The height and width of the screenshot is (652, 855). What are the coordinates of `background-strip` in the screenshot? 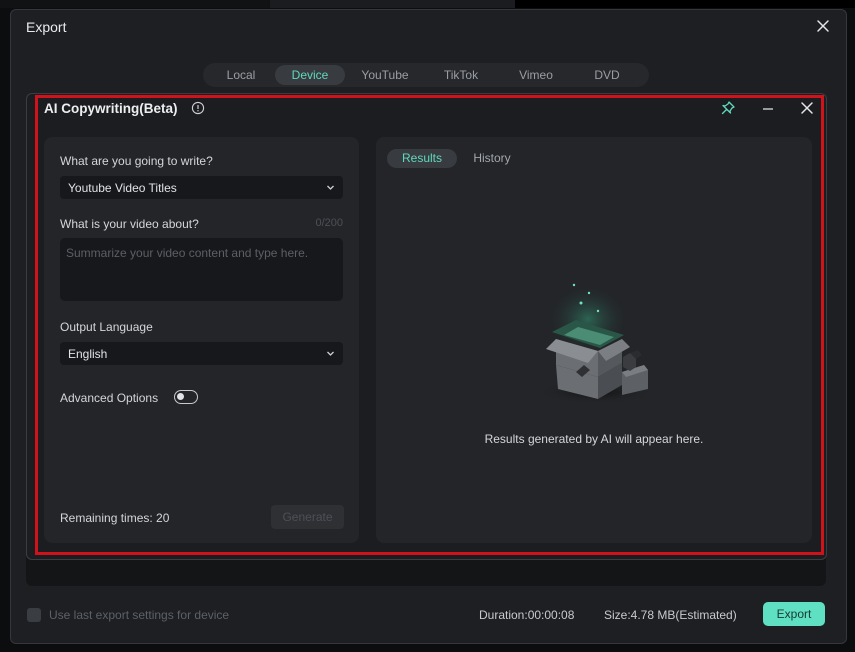 It's located at (427, 4).